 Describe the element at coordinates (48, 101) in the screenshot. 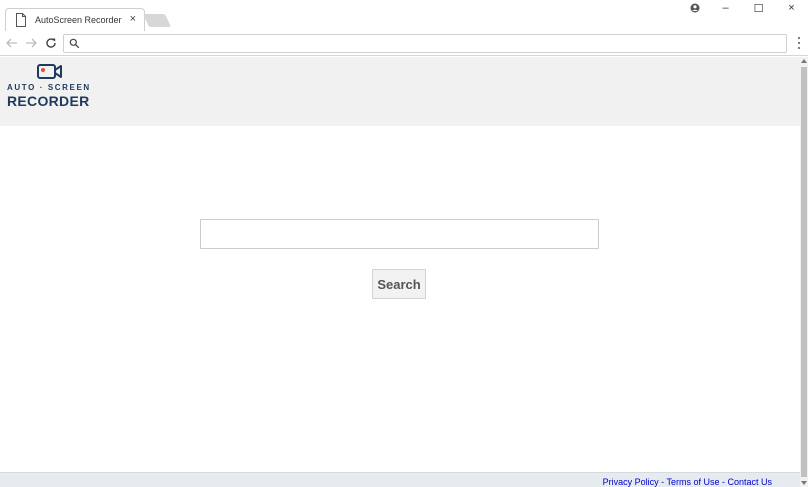

I see `logo-text-bottom: RECORDER` at that location.